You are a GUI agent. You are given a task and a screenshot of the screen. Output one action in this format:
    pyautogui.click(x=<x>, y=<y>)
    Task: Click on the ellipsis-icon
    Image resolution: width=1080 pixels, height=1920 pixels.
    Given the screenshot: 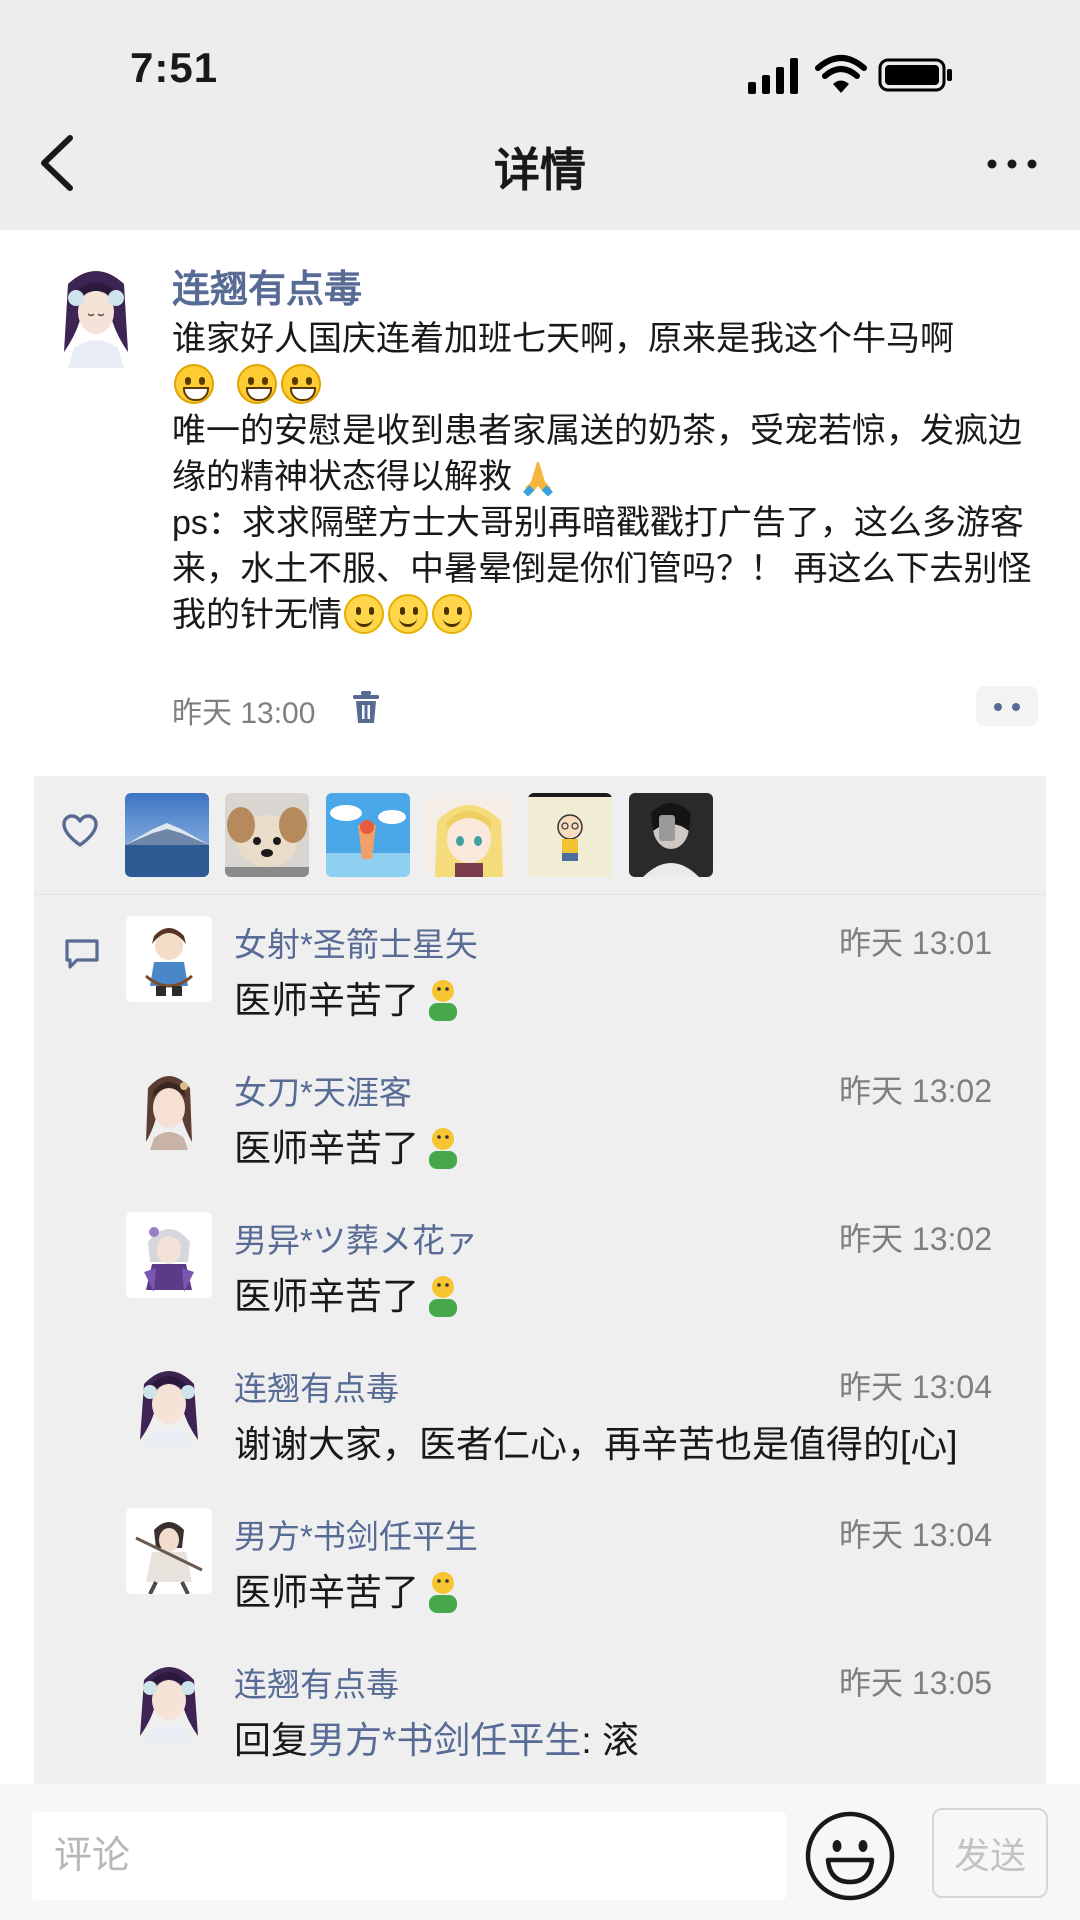 What is the action you would take?
    pyautogui.click(x=1012, y=164)
    